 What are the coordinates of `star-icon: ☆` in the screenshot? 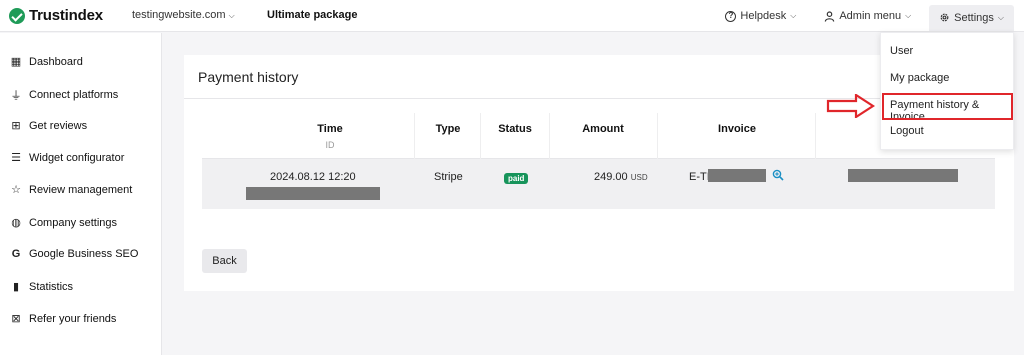 It's located at (16, 190).